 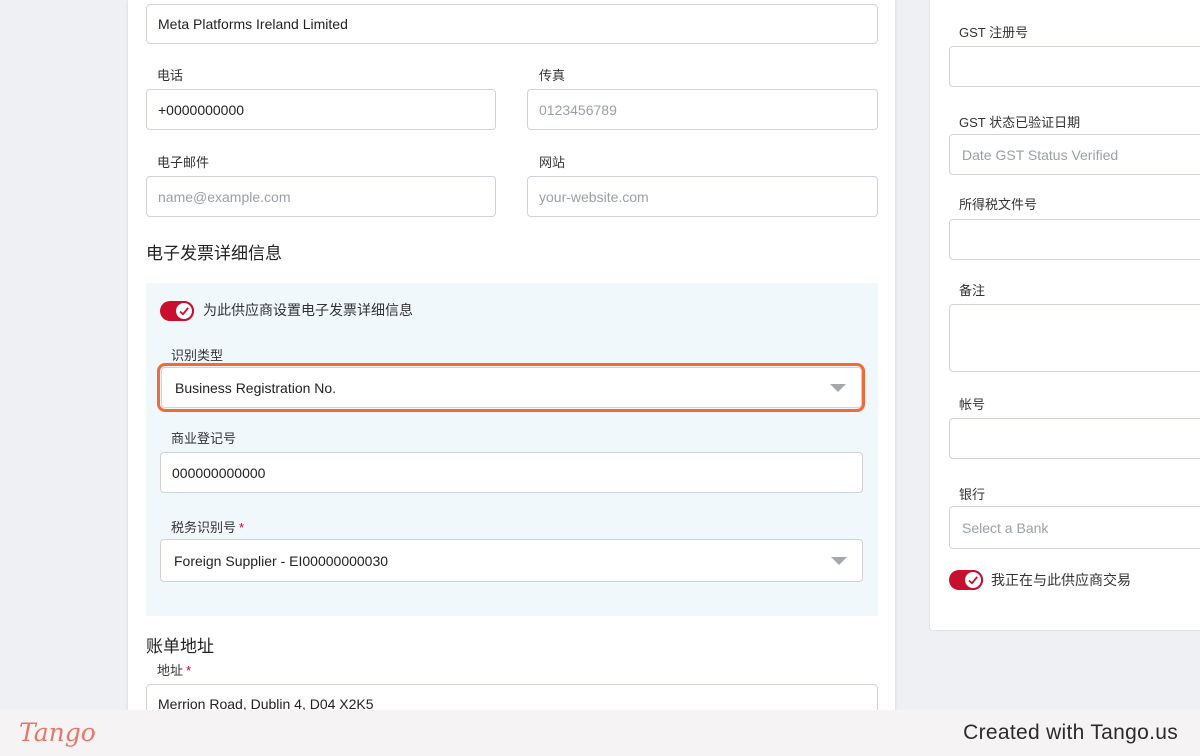 What do you see at coordinates (214, 253) in the screenshot?
I see `einvoice-section-title: 电子发票详细信息` at bounding box center [214, 253].